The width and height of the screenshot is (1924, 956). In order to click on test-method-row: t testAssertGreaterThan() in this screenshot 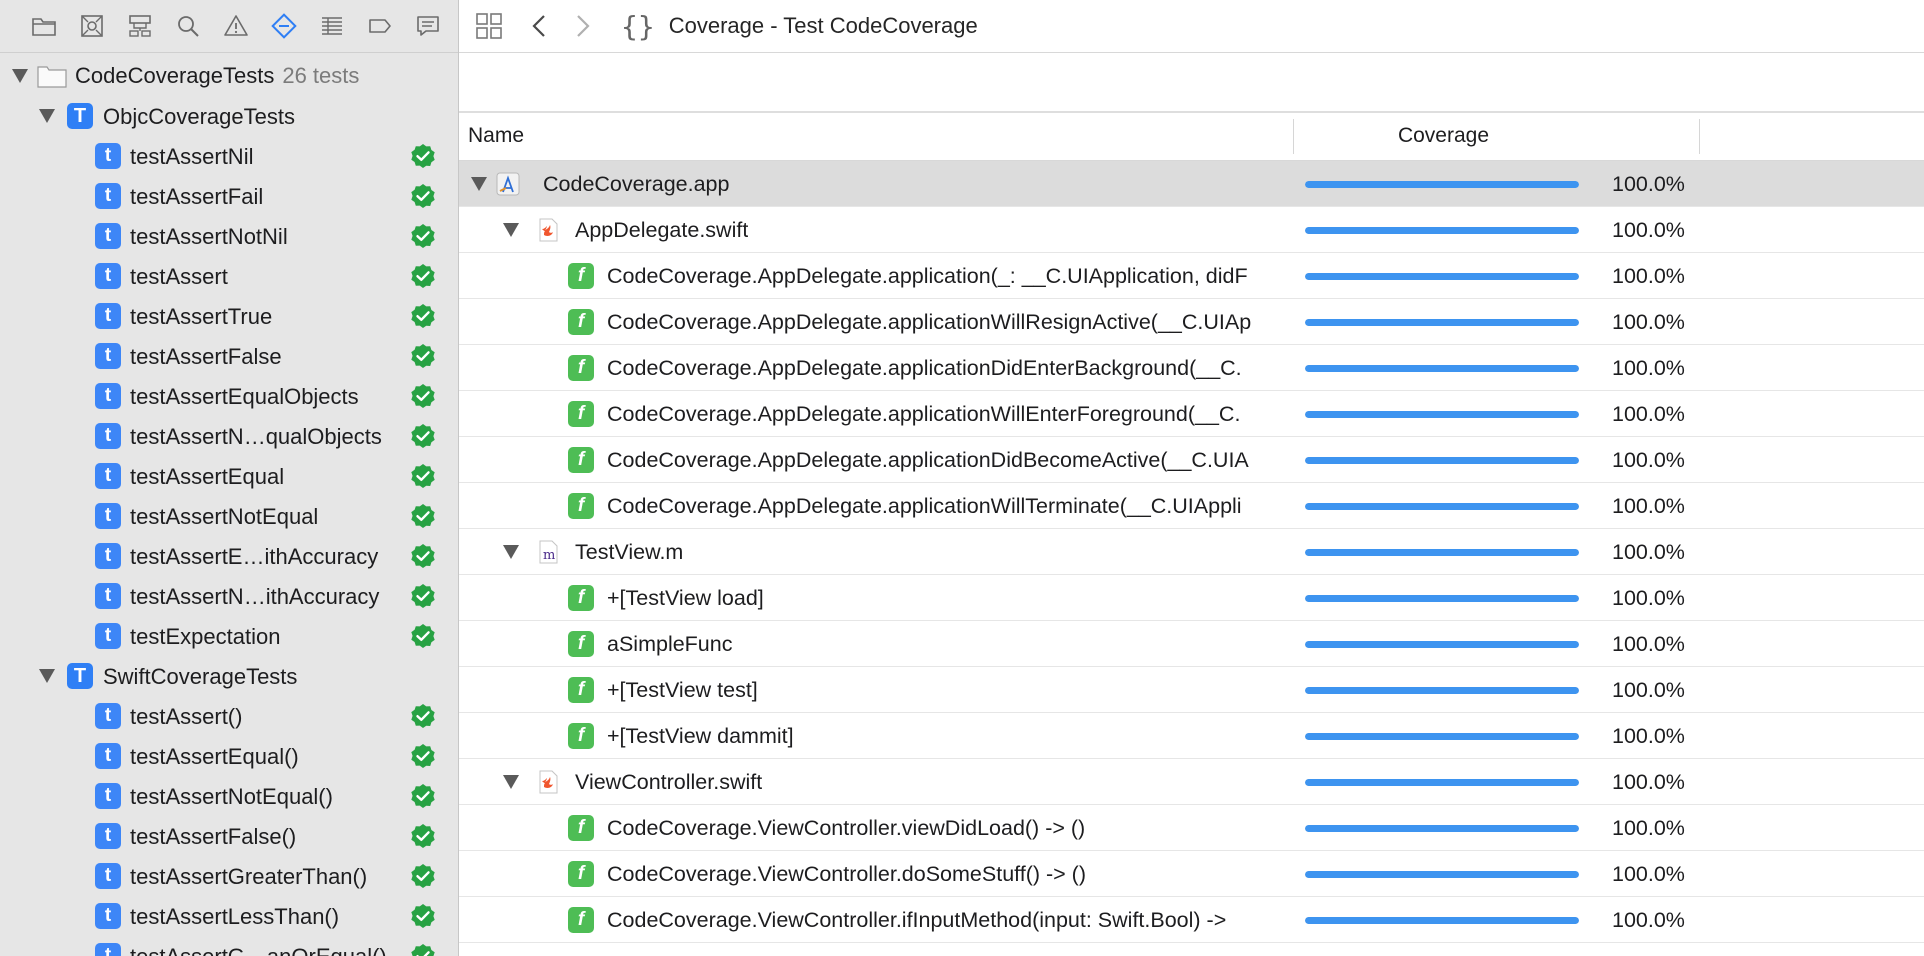, I will do `click(229, 876)`.